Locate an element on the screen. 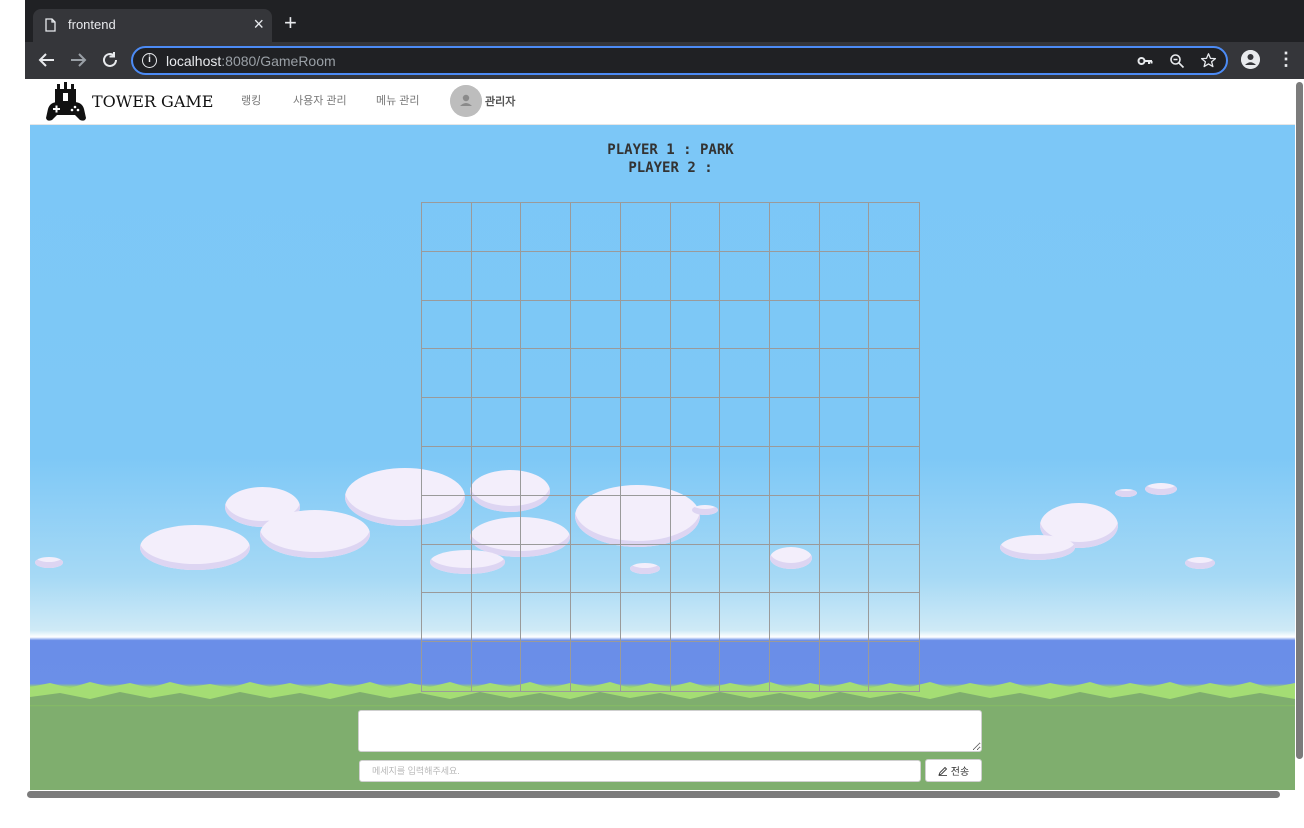 The width and height of the screenshot is (1304, 828). url-text: localhost:8080/GameRoom is located at coordinates (251, 61).